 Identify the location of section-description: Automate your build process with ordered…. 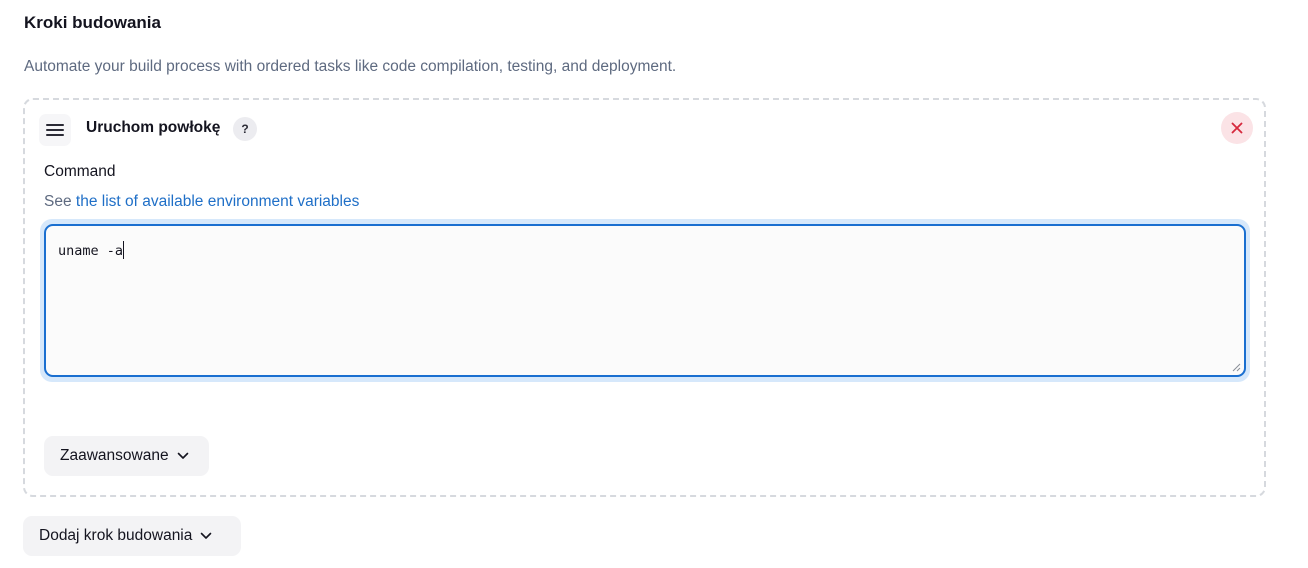
(350, 66).